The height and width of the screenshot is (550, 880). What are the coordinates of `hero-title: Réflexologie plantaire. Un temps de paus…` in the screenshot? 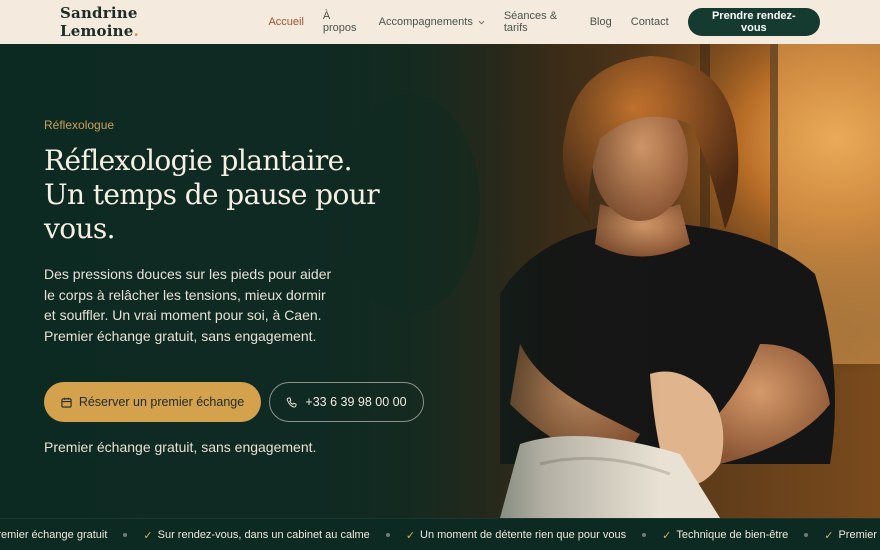 It's located at (212, 194).